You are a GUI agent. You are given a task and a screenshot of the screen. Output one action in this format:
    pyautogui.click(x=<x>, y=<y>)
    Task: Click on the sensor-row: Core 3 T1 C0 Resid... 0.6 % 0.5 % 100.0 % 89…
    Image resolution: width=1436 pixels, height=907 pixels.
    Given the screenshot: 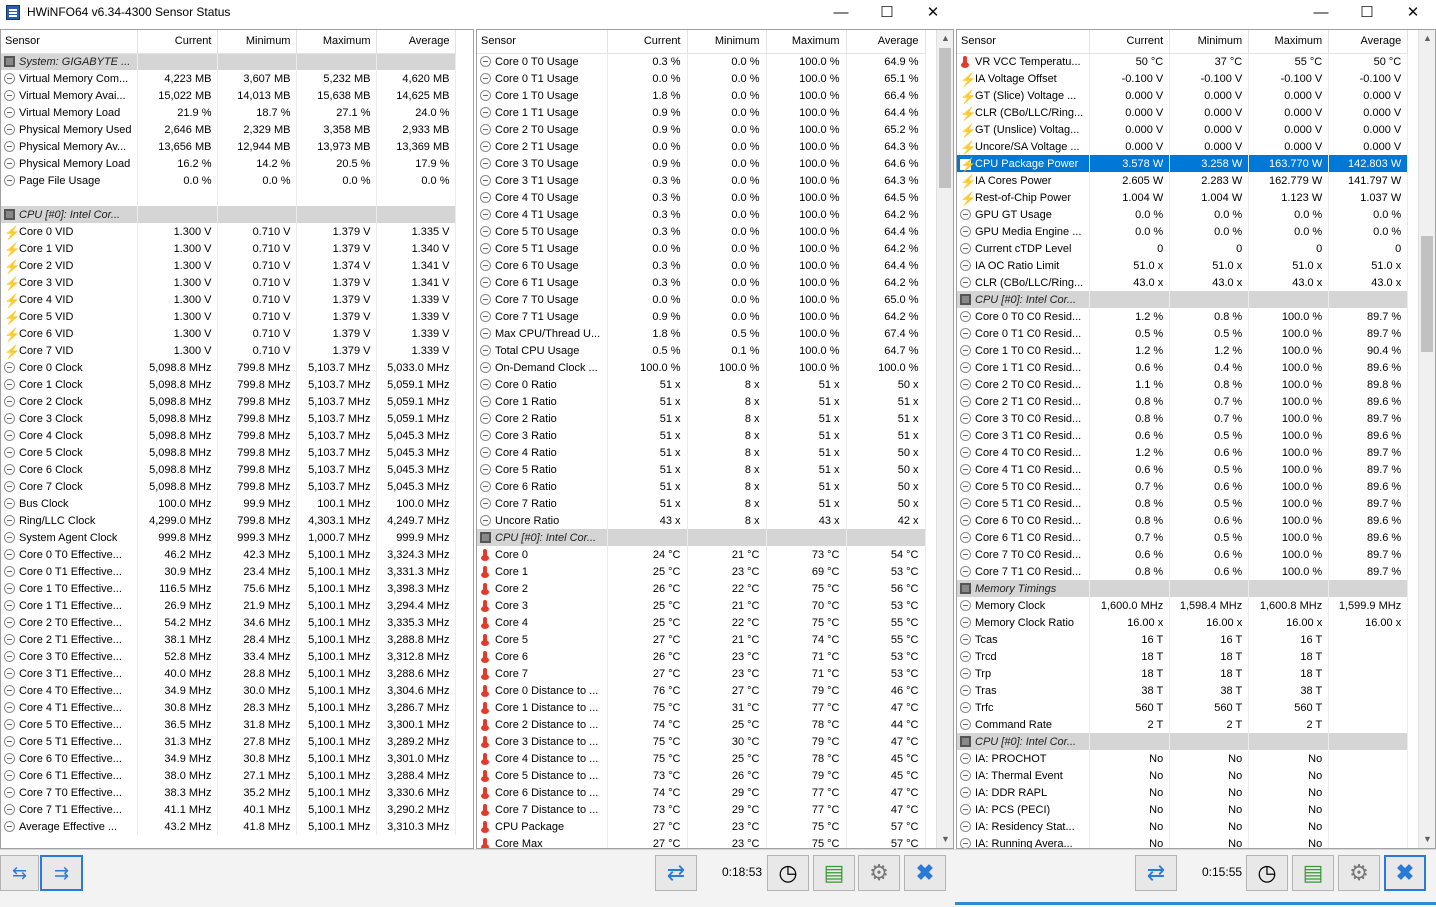 What is the action you would take?
    pyautogui.click(x=1183, y=435)
    